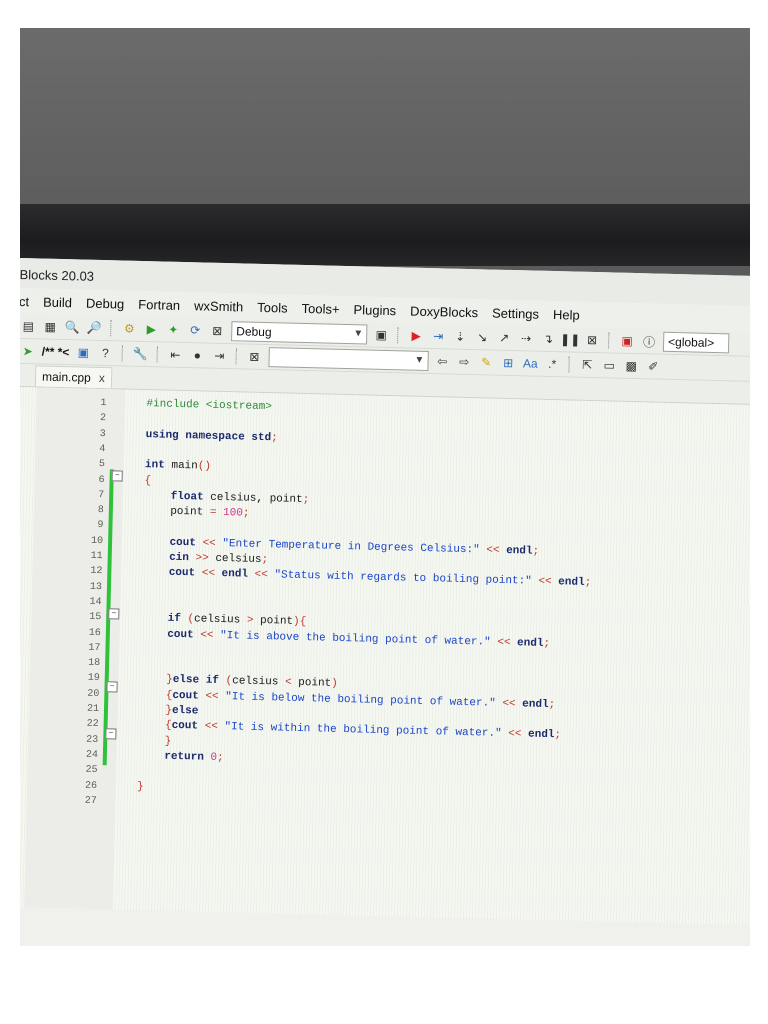  I want to click on help-icon: ?, so click(105, 353).